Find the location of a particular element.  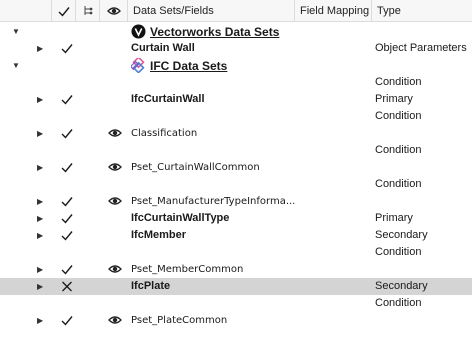

data-set-row-ifc: ▼ IFC Data Sets is located at coordinates (236, 65).